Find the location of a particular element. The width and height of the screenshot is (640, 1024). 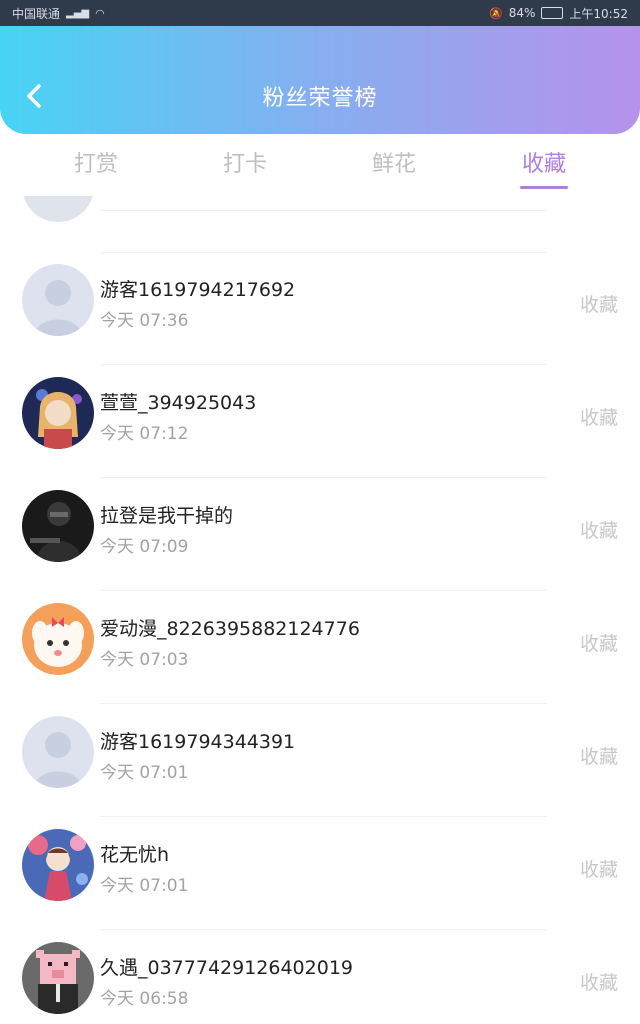

list-item: 久遇_03777429126402019 今天 06:58 收藏 is located at coordinates (320, 978).